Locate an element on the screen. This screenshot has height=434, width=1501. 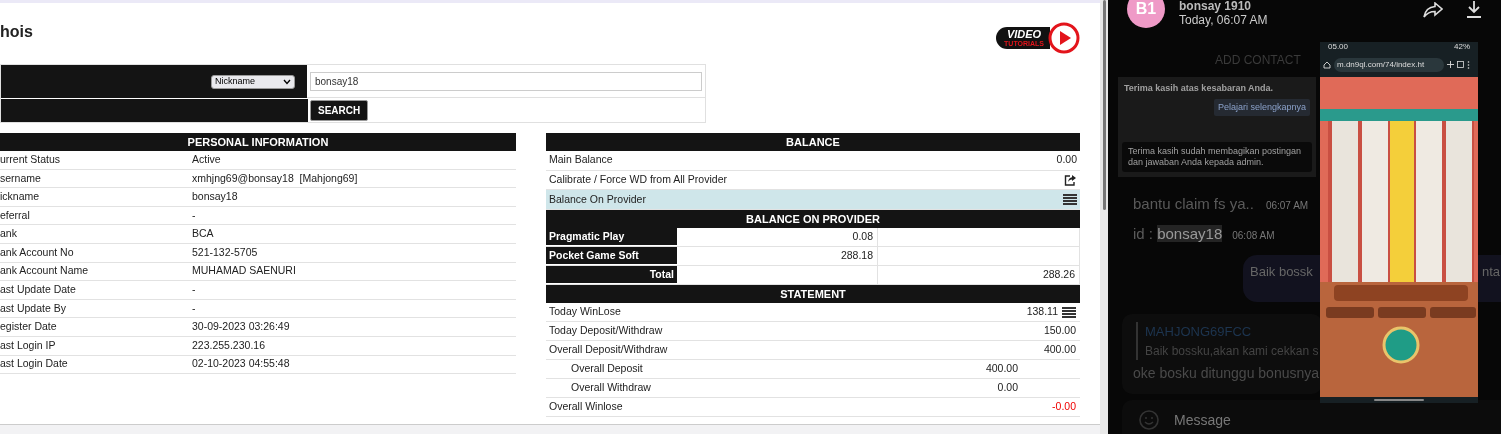
toast-message: Terima kasih sudah membagikan postingan dan jawaban Anda kepada admin. is located at coordinates (1217, 157).